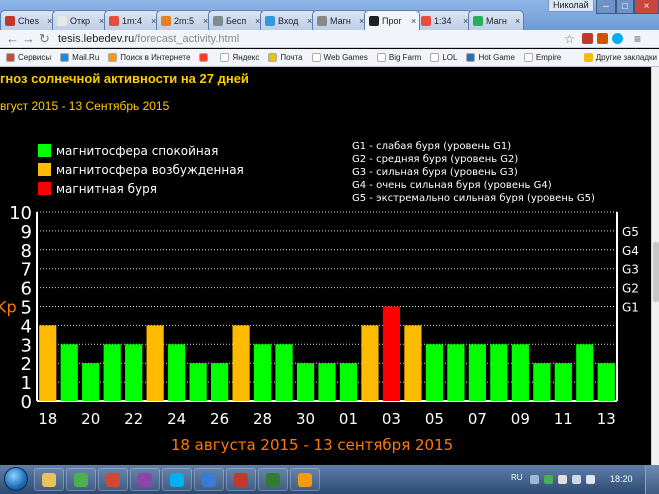 The image size is (659, 494). Describe the element at coordinates (391, 419) in the screenshot. I see `x-tick-label: 03` at that location.